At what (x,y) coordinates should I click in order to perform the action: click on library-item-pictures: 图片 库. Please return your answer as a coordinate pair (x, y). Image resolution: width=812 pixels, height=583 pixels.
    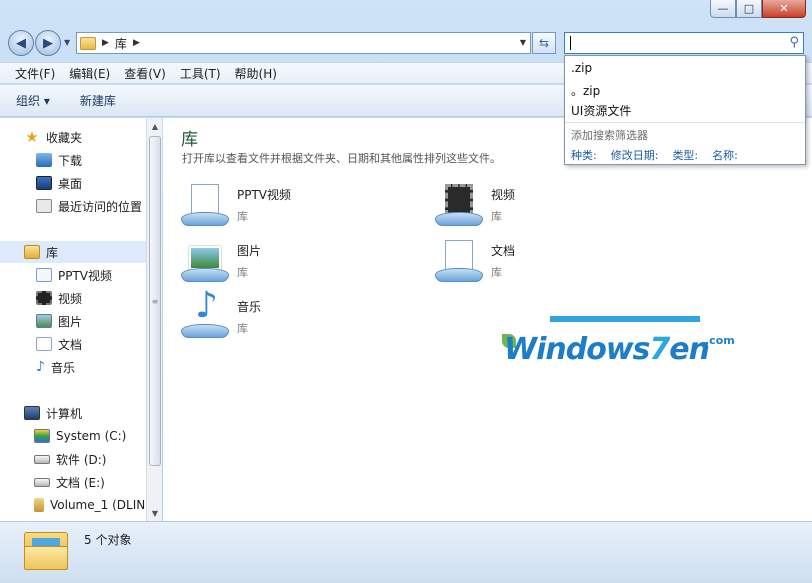
    Looking at the image, I should click on (221, 260).